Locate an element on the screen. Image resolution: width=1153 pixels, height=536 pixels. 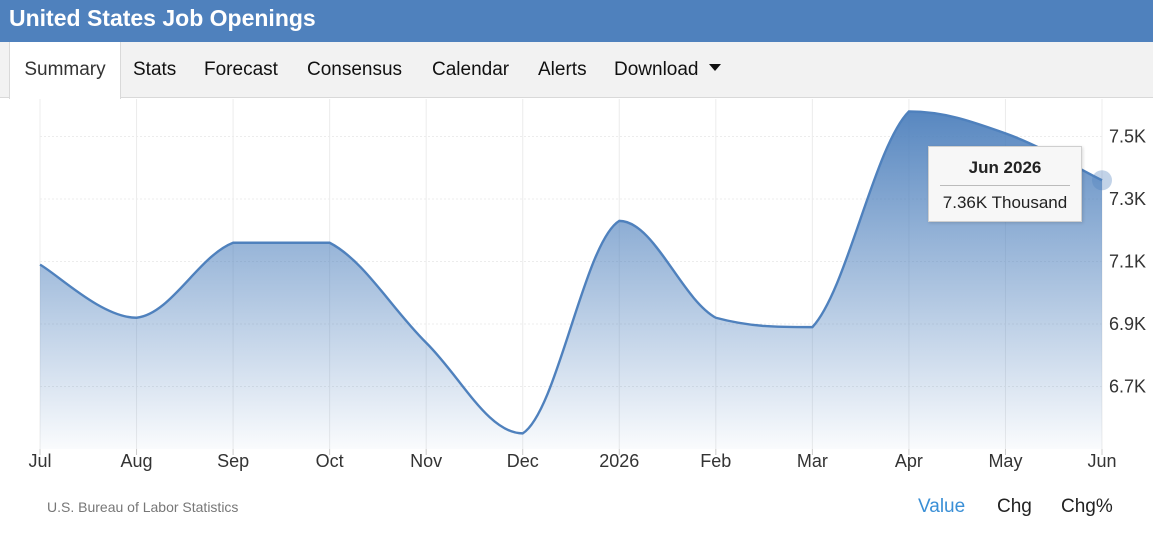
tab-download-label: Download is located at coordinates (656, 69).